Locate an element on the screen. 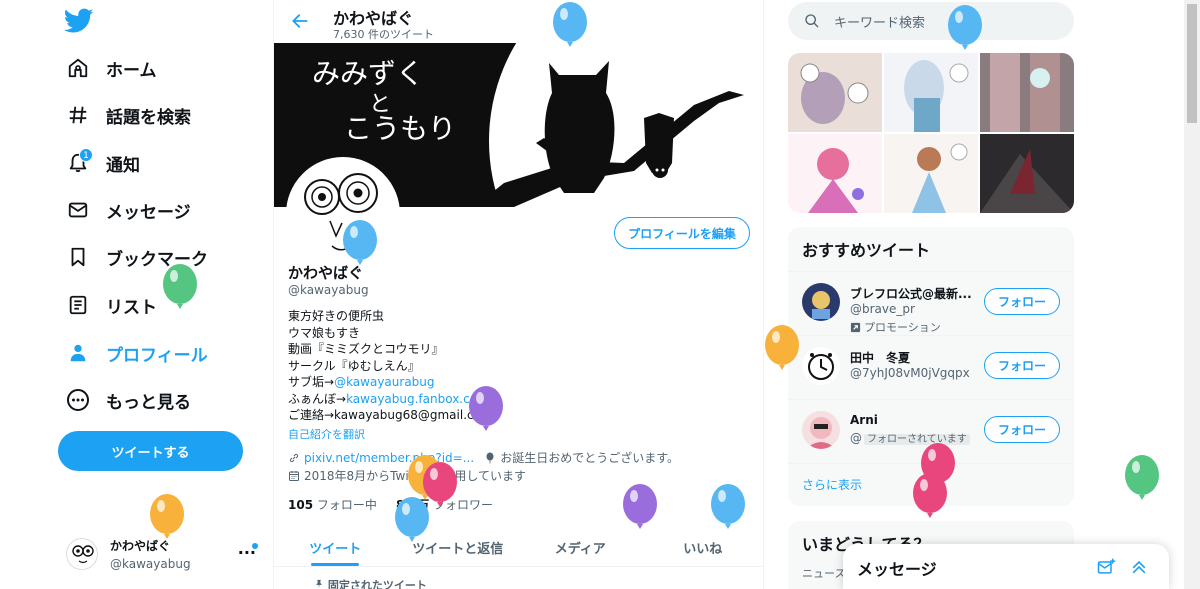  link-icon is located at coordinates (294, 457).